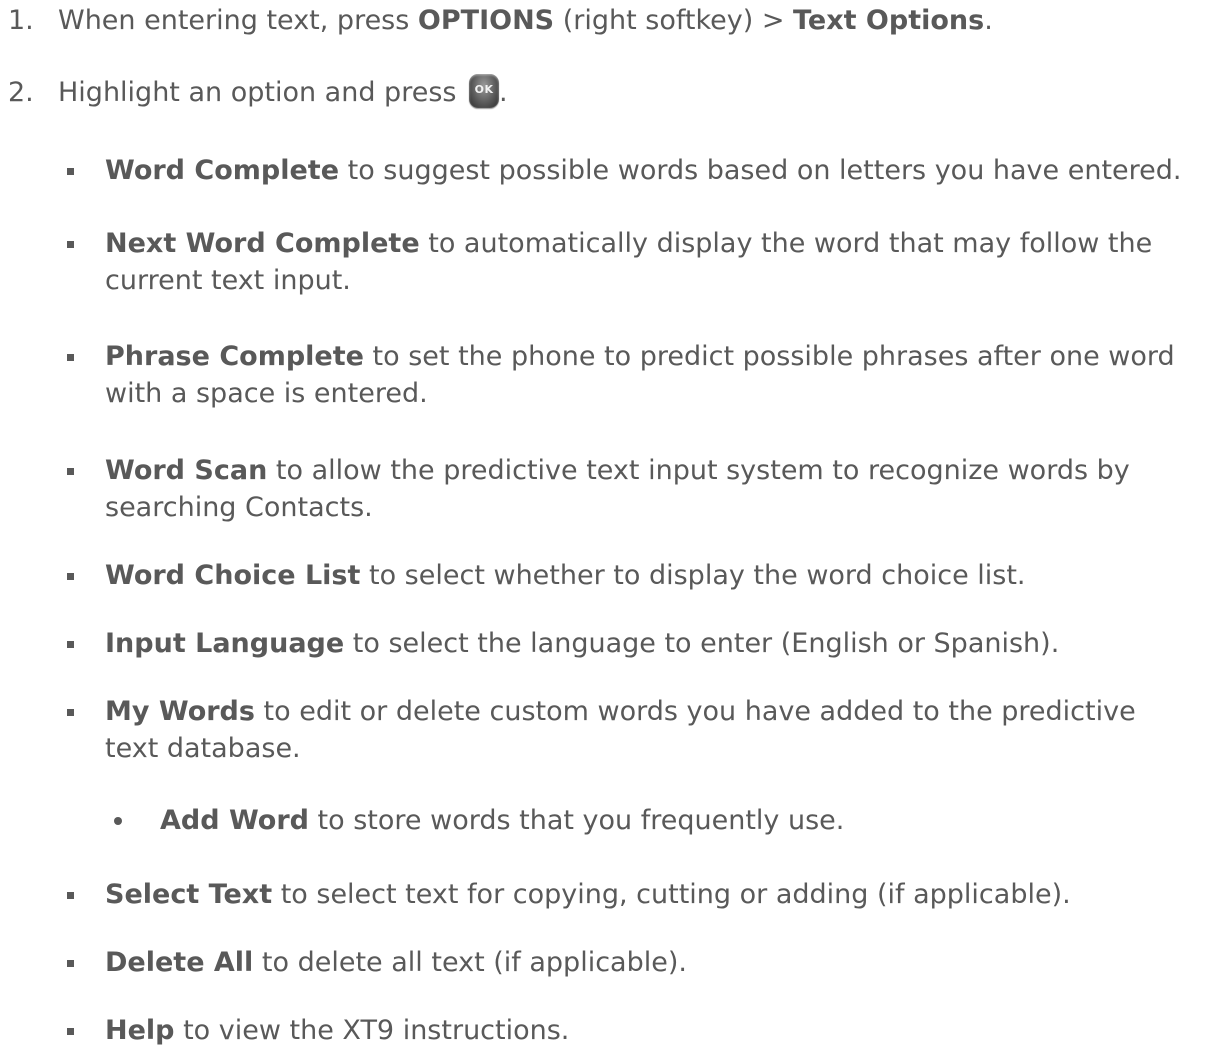 This screenshot has height=1049, width=1210. I want to click on option-description: to delete all text (if applicable)., so click(470, 962).